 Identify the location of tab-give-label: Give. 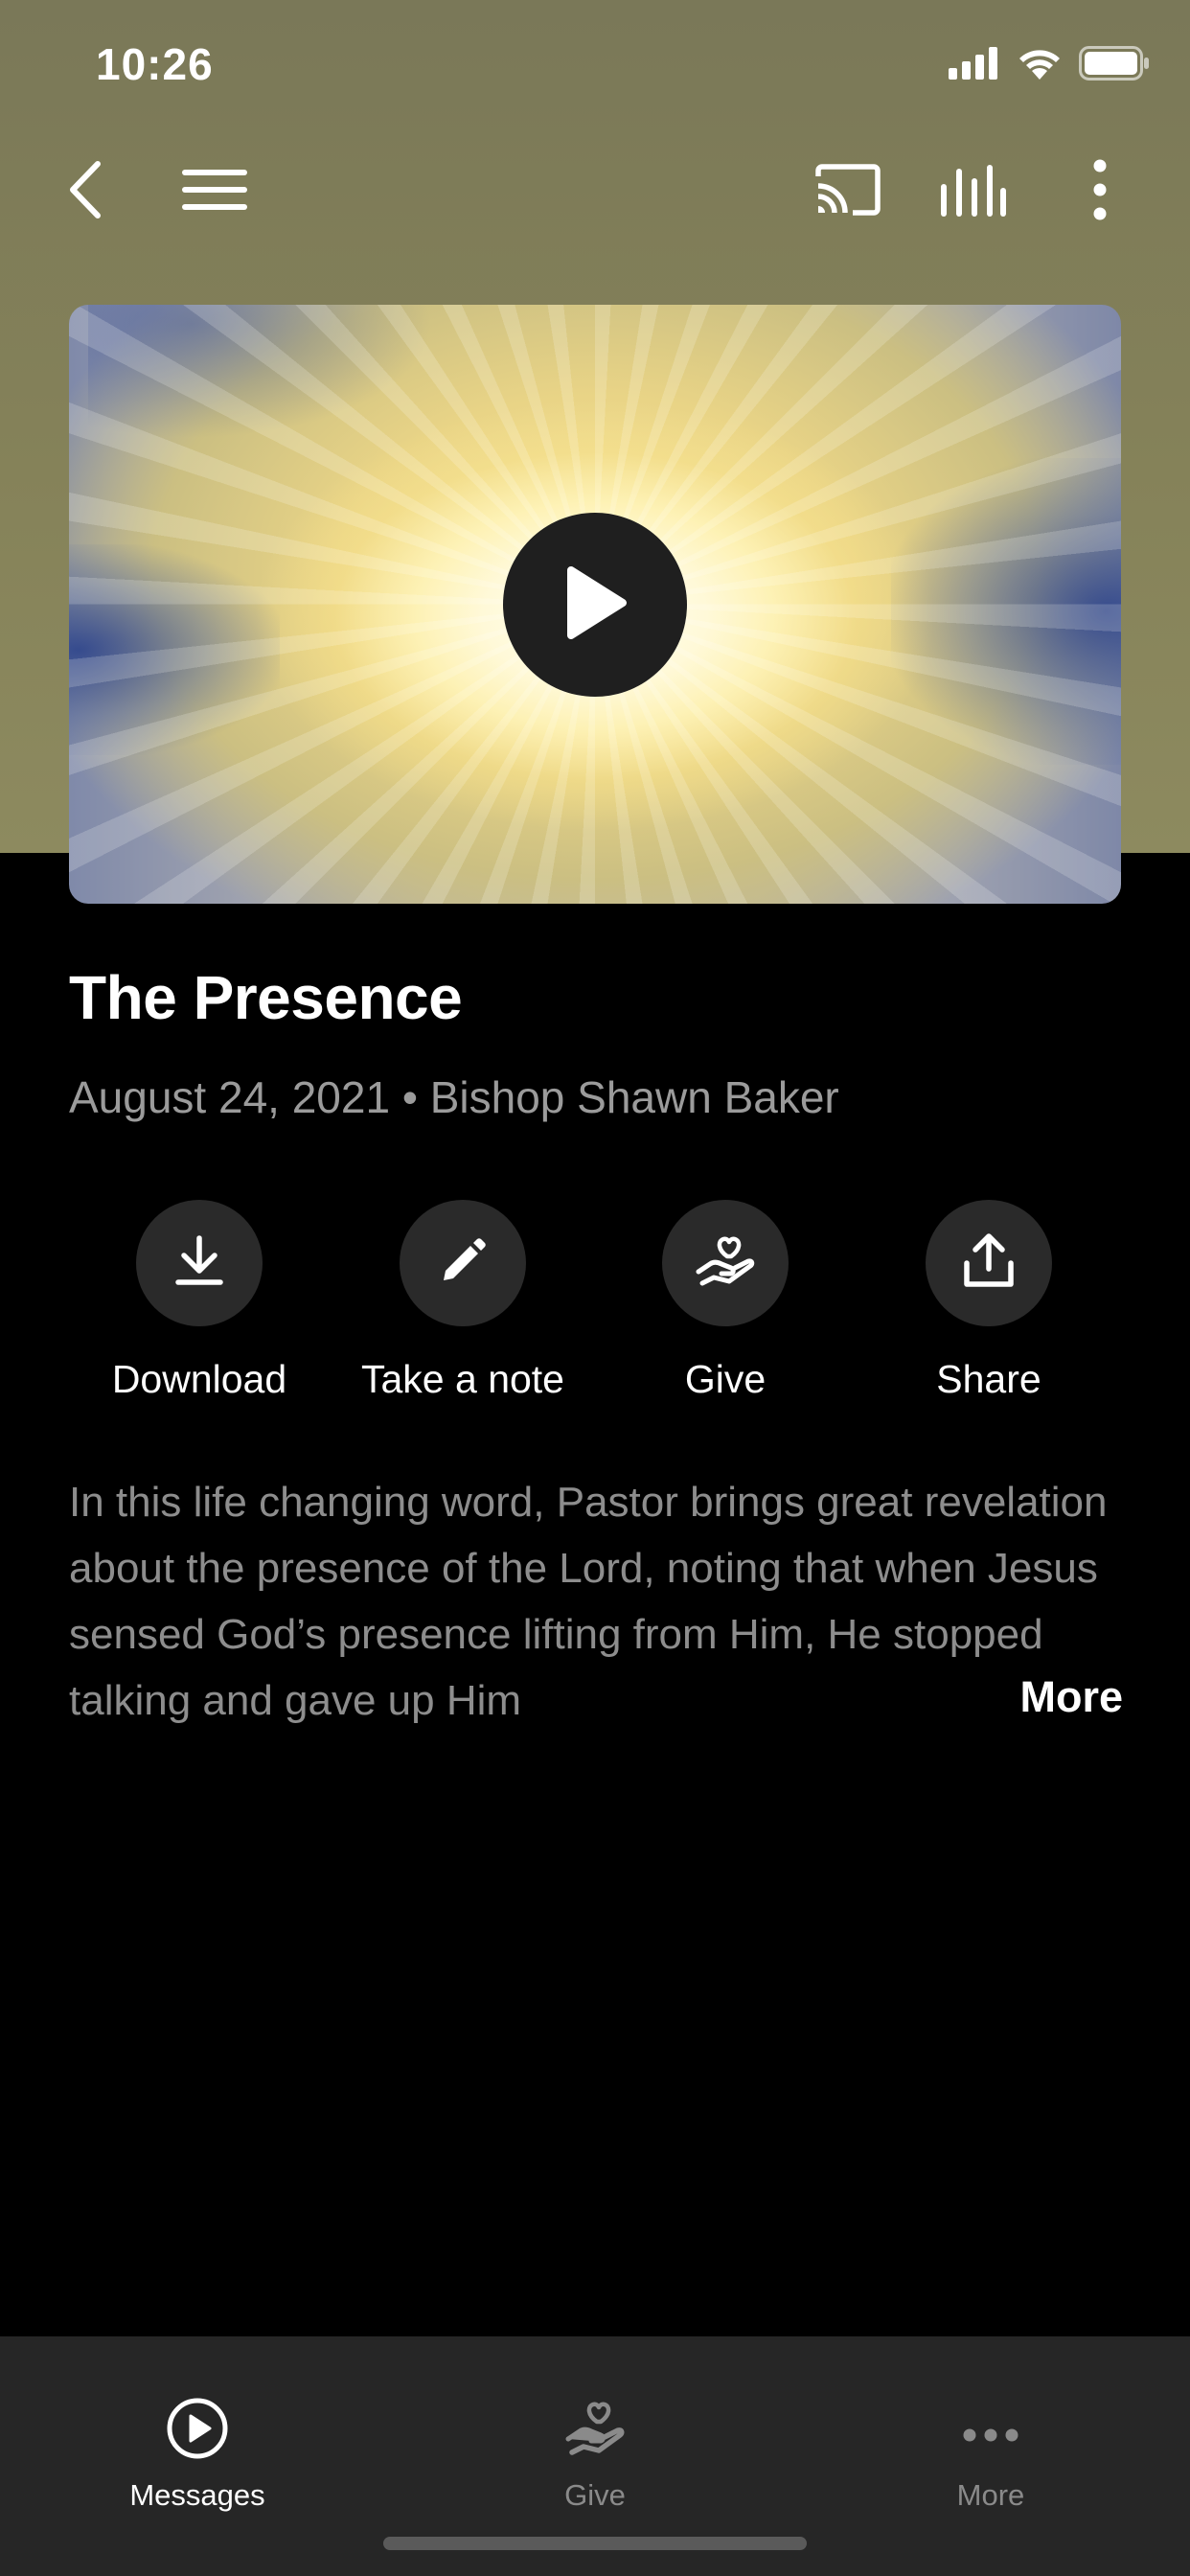
(595, 2495).